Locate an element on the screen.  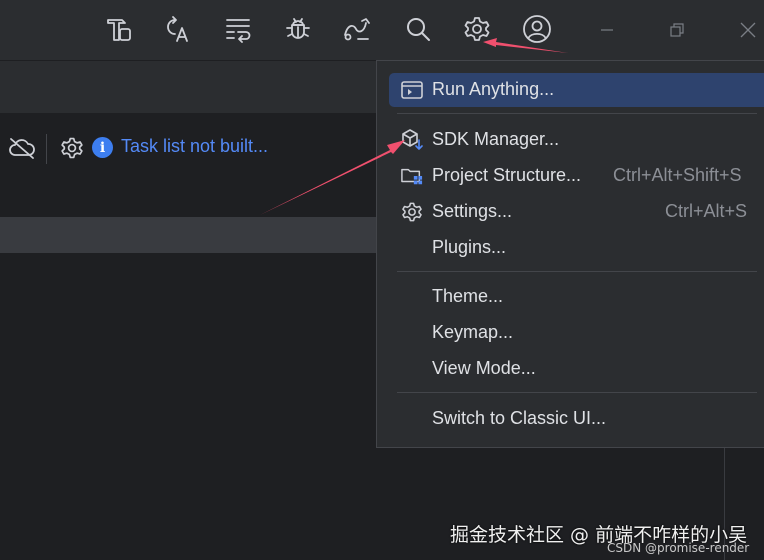
soft-wrap-icon is located at coordinates (238, 29).